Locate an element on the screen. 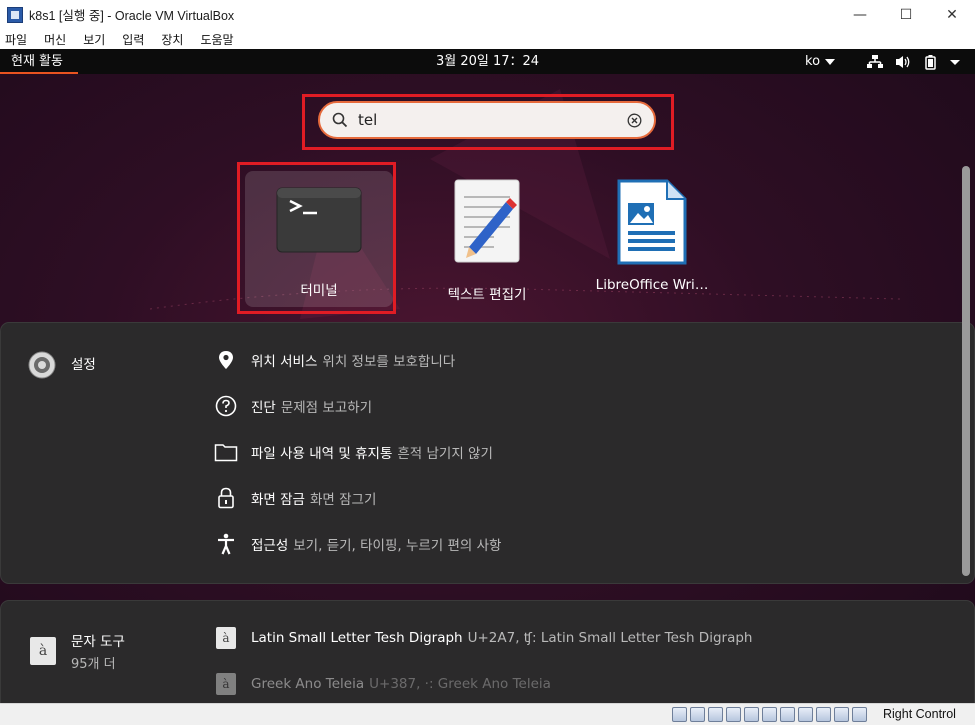 The height and width of the screenshot is (725, 975). cpu-icon is located at coordinates (823, 714).